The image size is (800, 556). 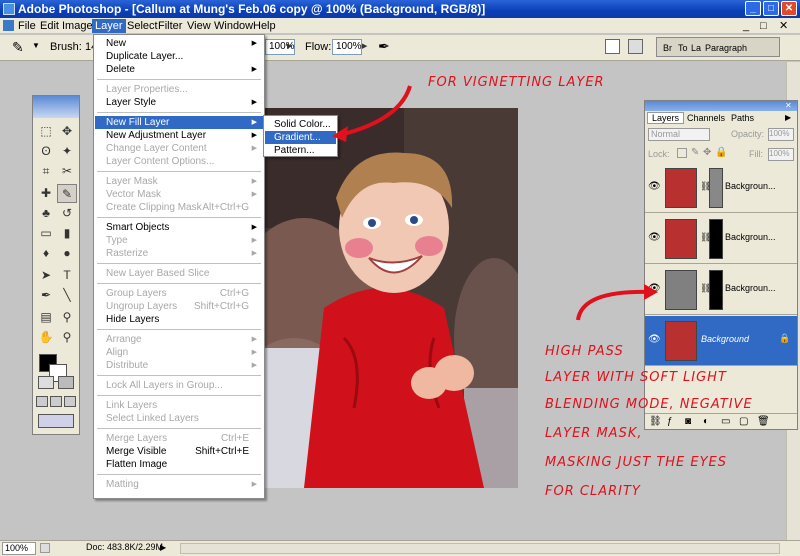 What do you see at coordinates (771, 8) in the screenshot?
I see `maximize-button: □` at bounding box center [771, 8].